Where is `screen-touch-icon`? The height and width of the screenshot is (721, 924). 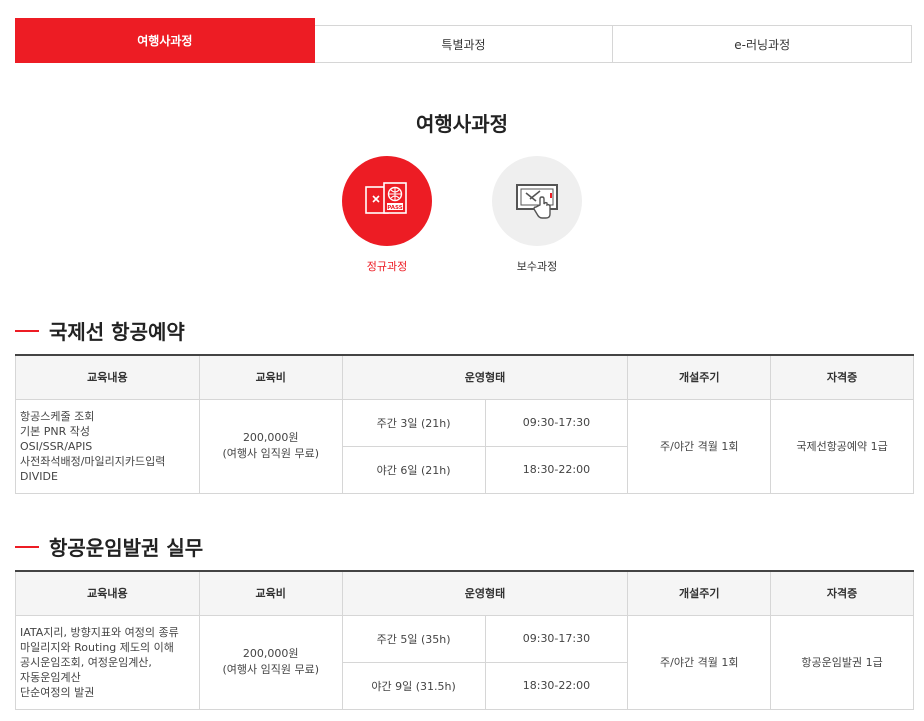 screen-touch-icon is located at coordinates (537, 201).